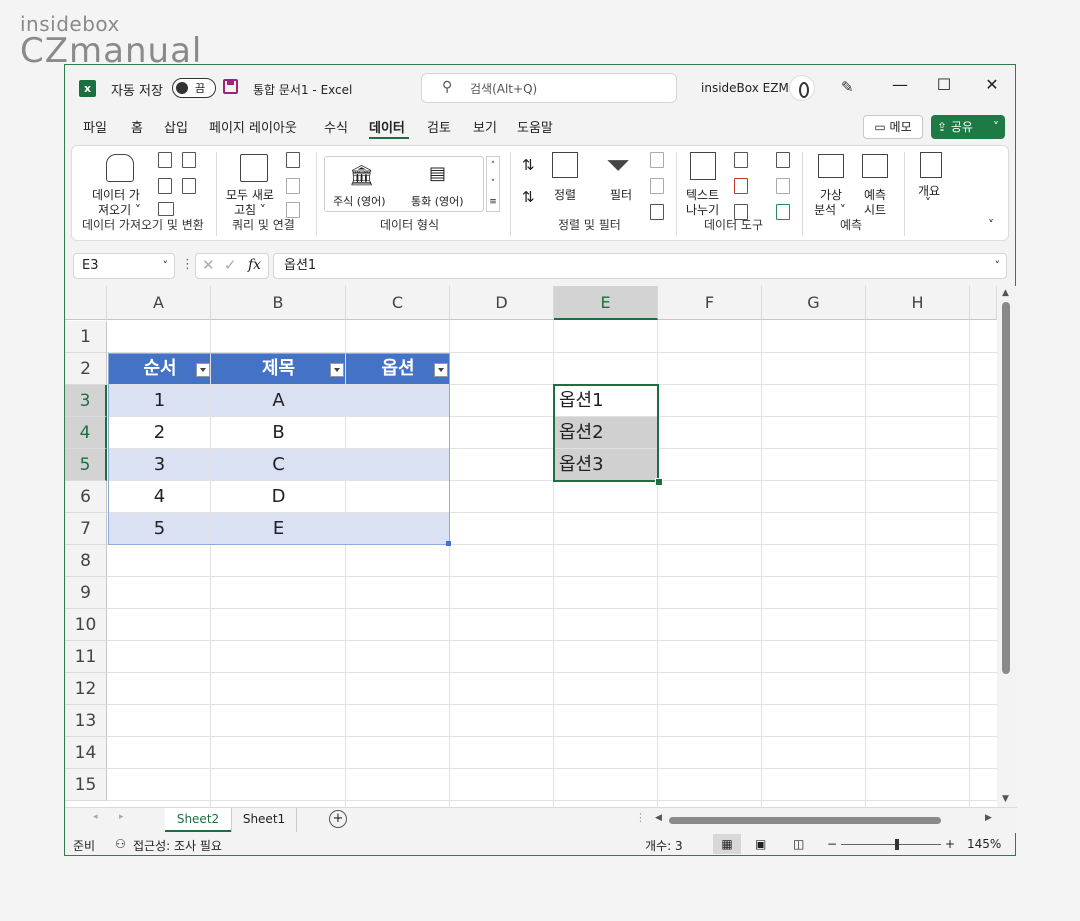 The height and width of the screenshot is (921, 1080). Describe the element at coordinates (741, 186) in the screenshot. I see `remove-duplicates-icon` at that location.